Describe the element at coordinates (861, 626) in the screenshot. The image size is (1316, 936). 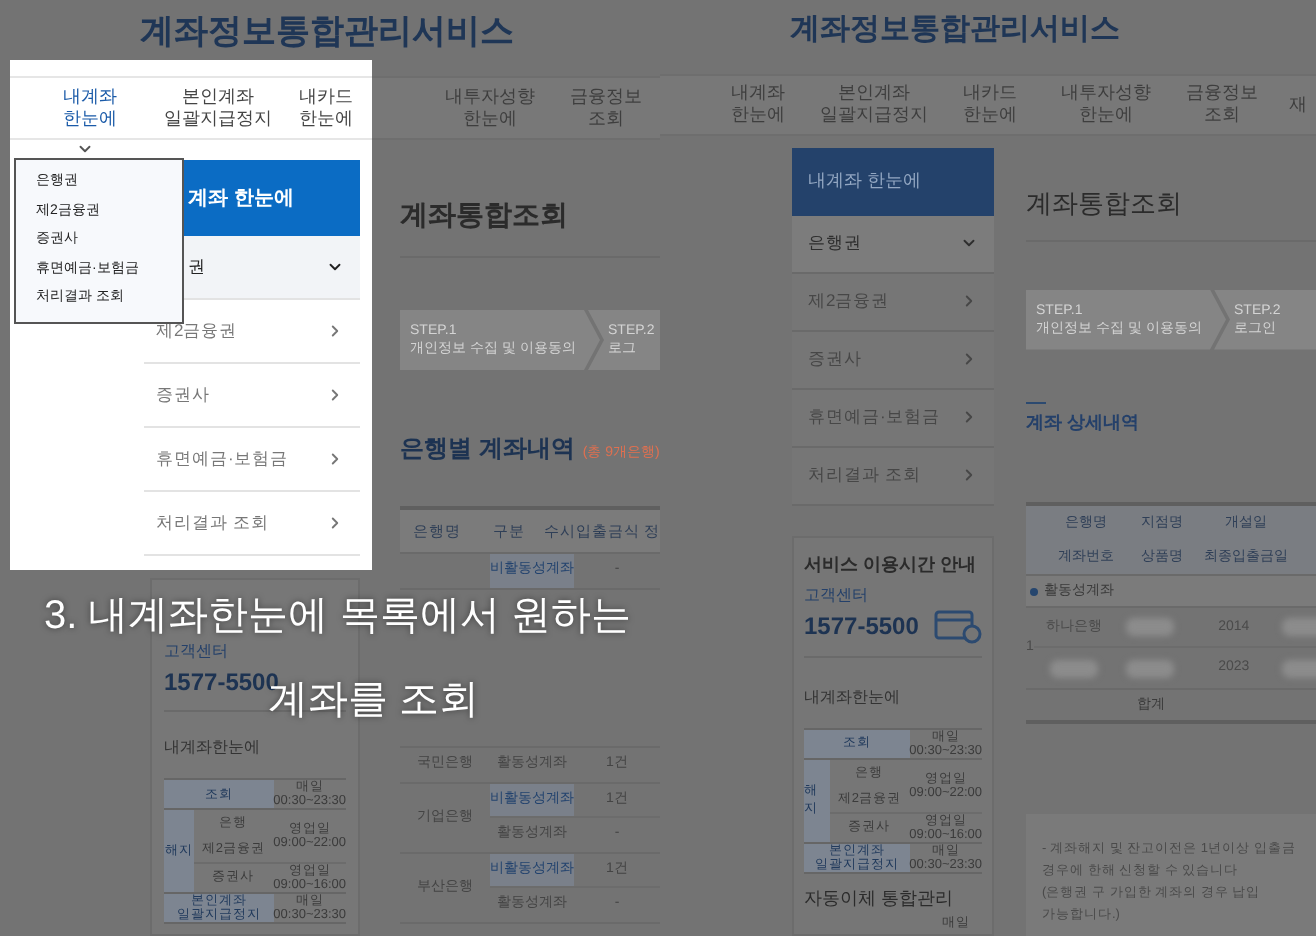
I see `phone-number: 1577-5500` at that location.